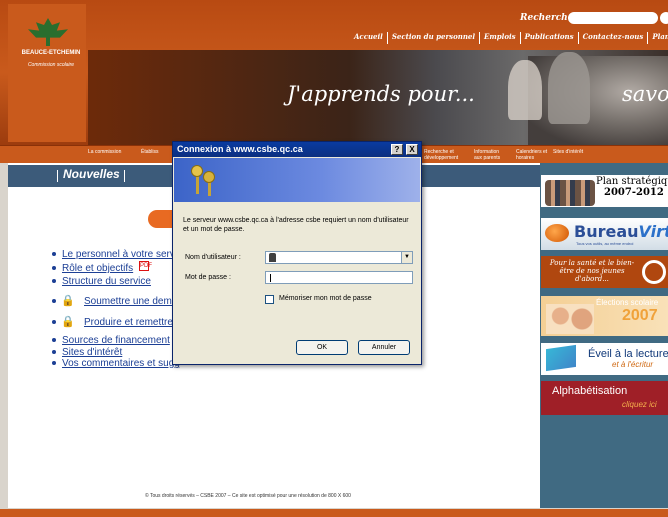 The height and width of the screenshot is (517, 668). I want to click on subnav-information: Information aux parents, so click(491, 155).